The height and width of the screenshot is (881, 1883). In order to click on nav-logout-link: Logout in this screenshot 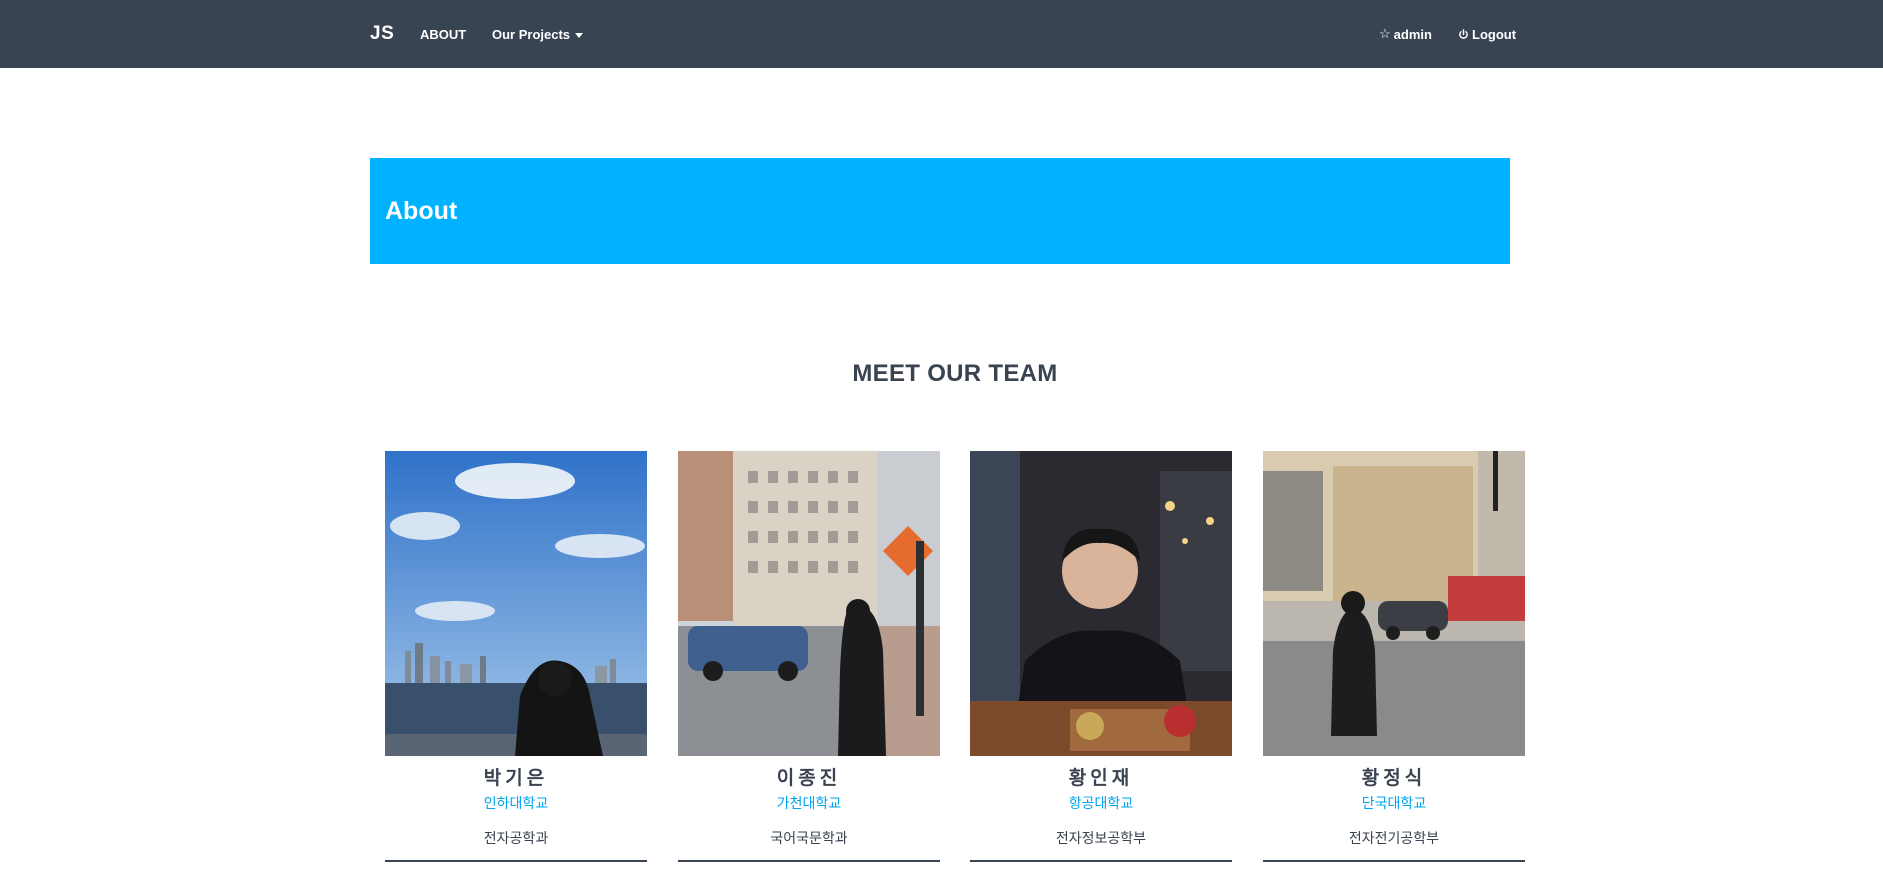, I will do `click(1487, 34)`.